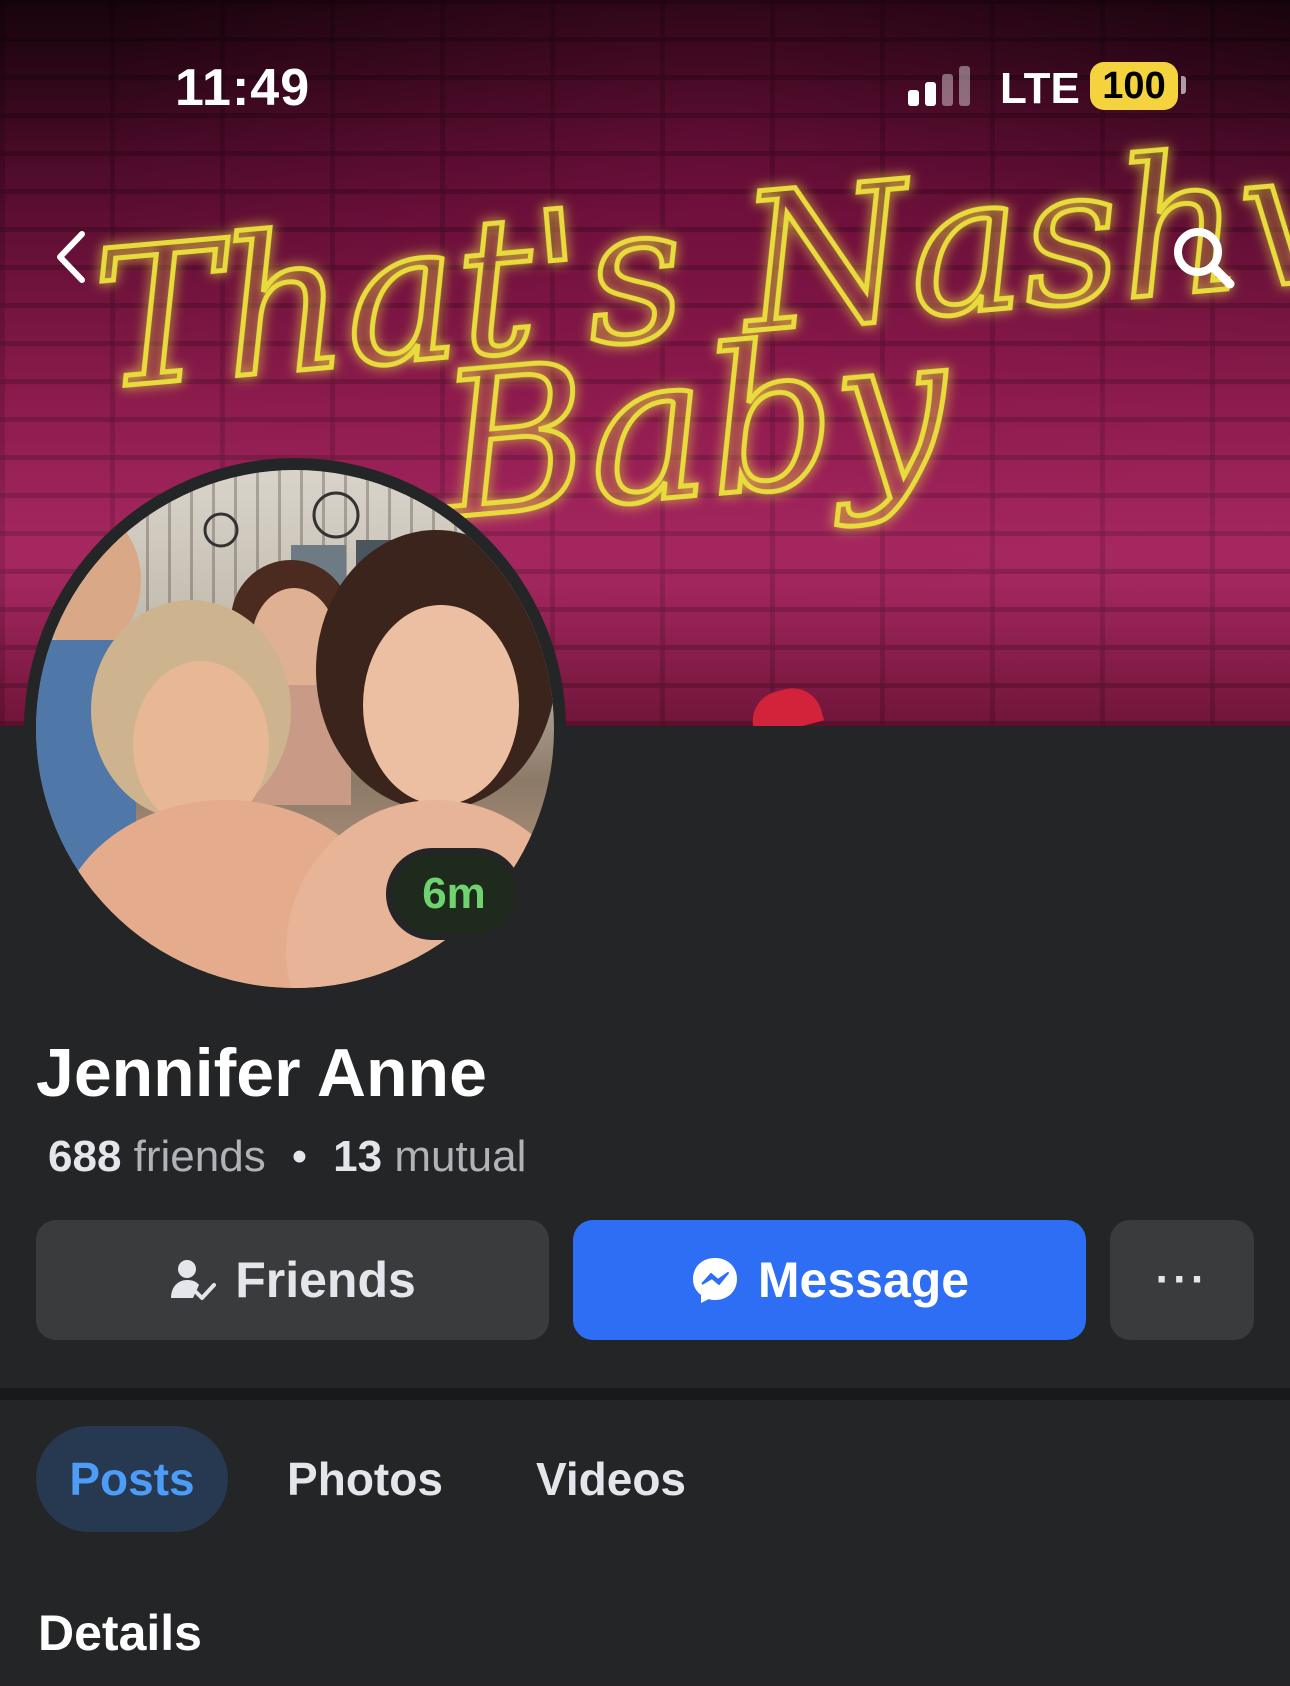  I want to click on friends-count-label: friends, so click(199, 1156).